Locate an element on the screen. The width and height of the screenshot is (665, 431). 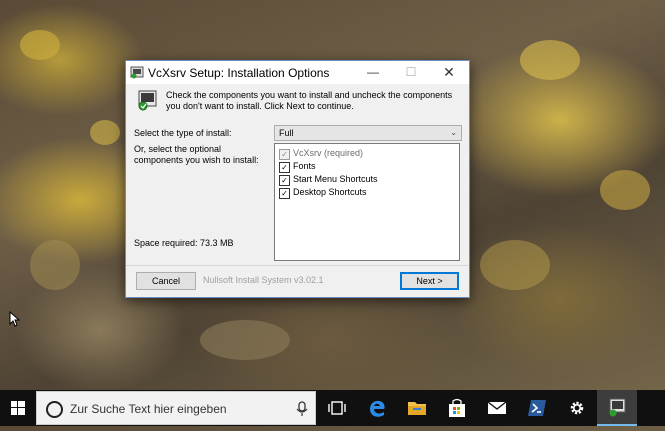
install-type-label: Select the type of install: is located at coordinates (183, 133).